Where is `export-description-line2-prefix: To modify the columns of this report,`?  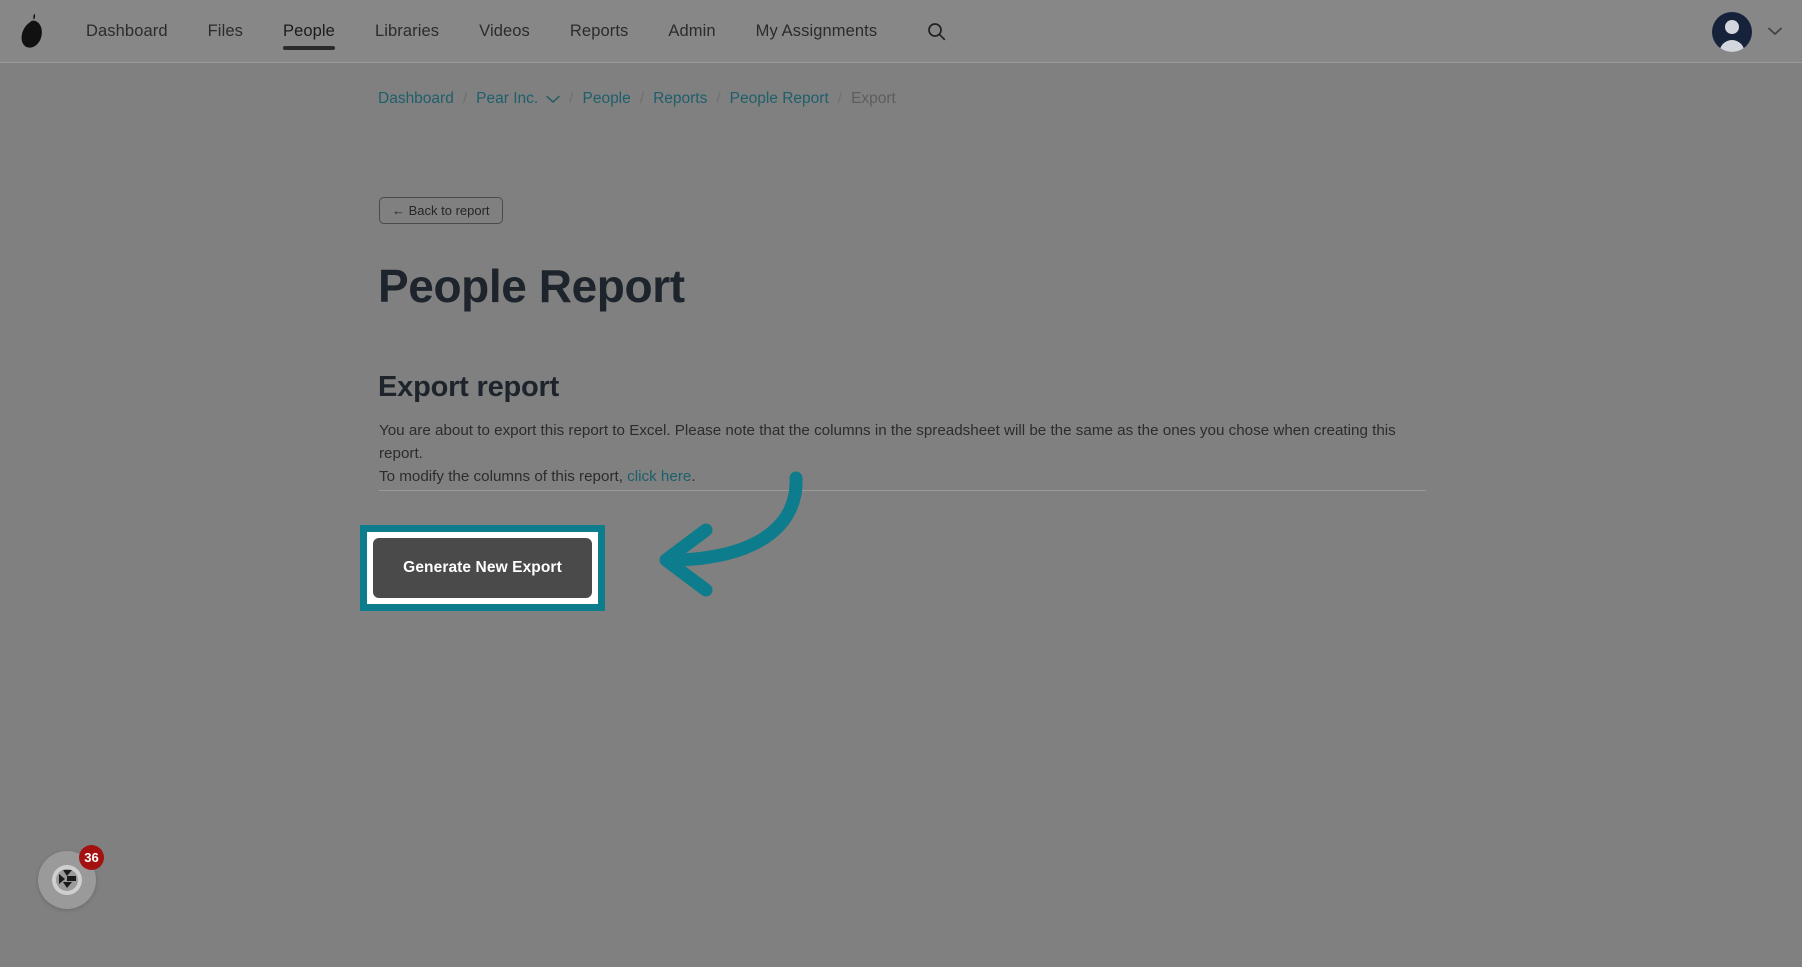
export-description-line2-prefix: To modify the columns of this report, is located at coordinates (503, 476).